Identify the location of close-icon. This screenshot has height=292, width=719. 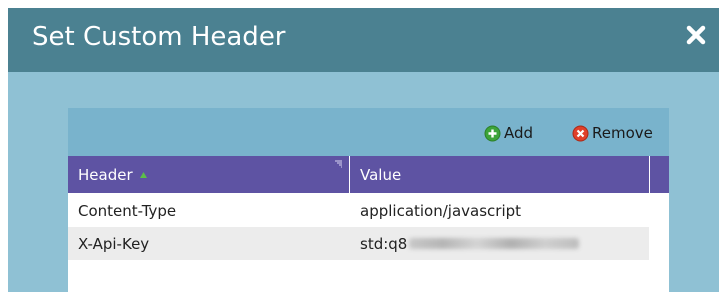
(696, 35).